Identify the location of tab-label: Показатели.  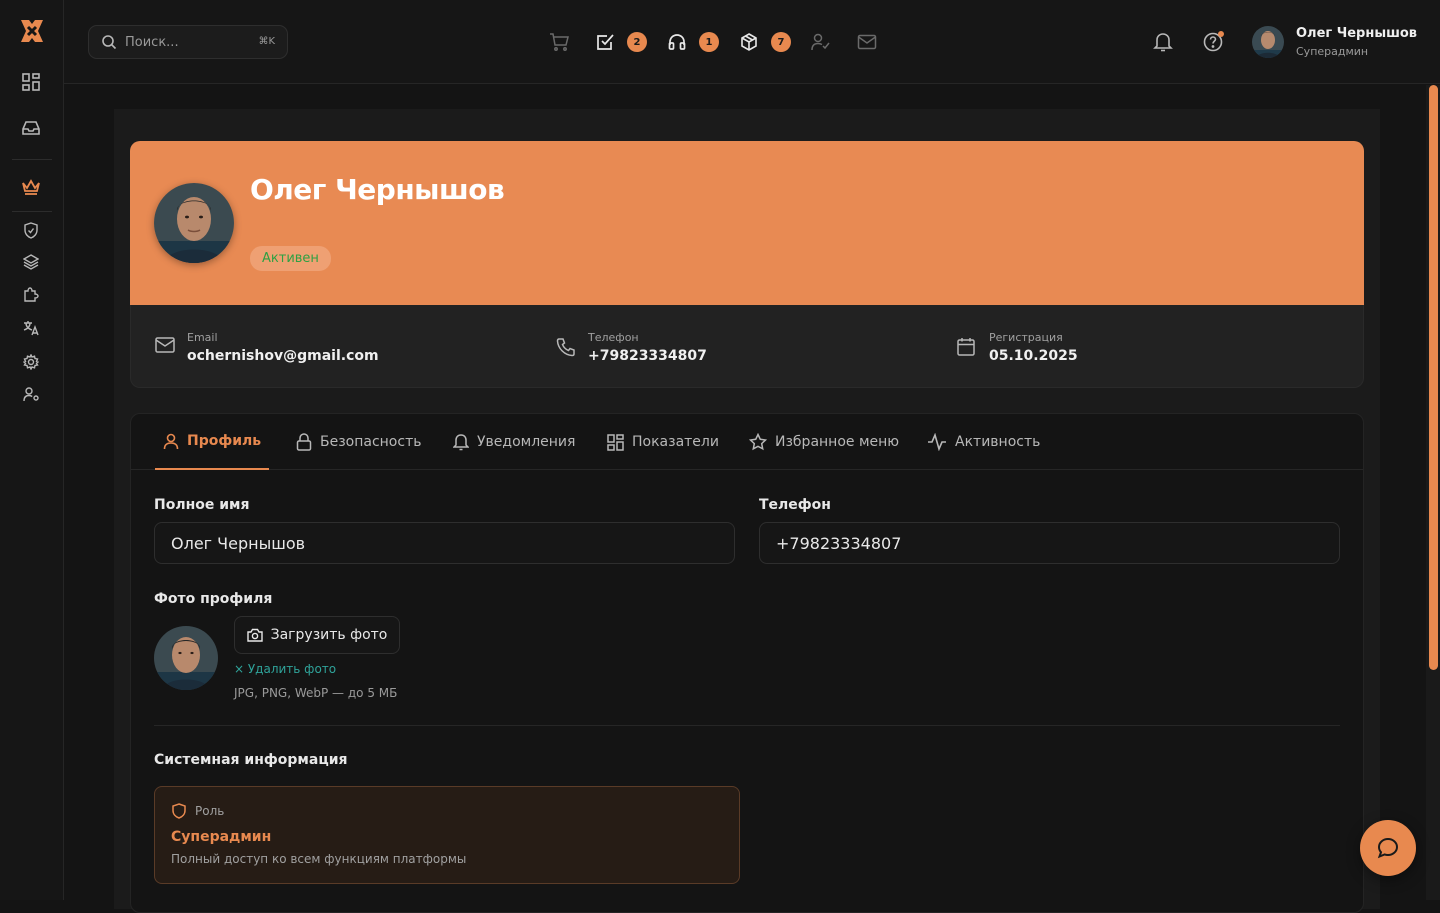
(675, 442).